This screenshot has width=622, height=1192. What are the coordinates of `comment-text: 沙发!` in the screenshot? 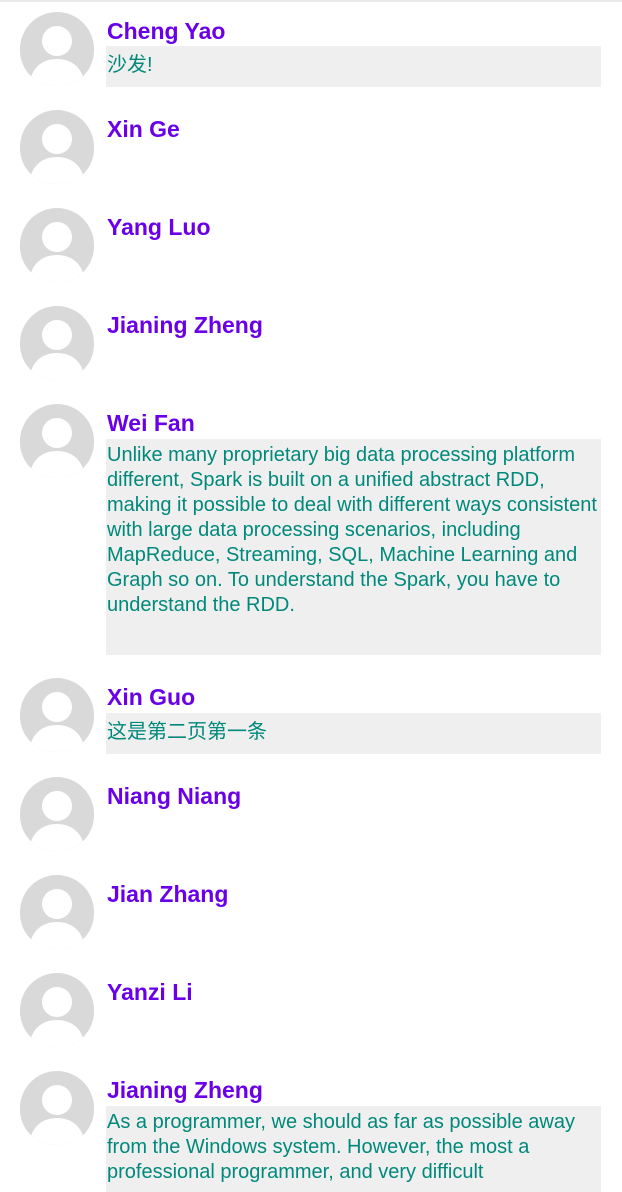 It's located at (353, 66).